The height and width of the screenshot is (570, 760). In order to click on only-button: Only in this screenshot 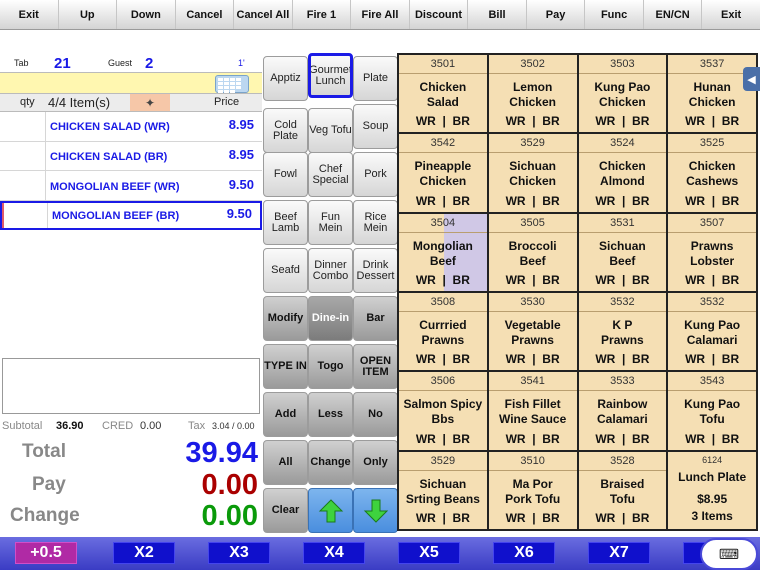, I will do `click(375, 462)`.